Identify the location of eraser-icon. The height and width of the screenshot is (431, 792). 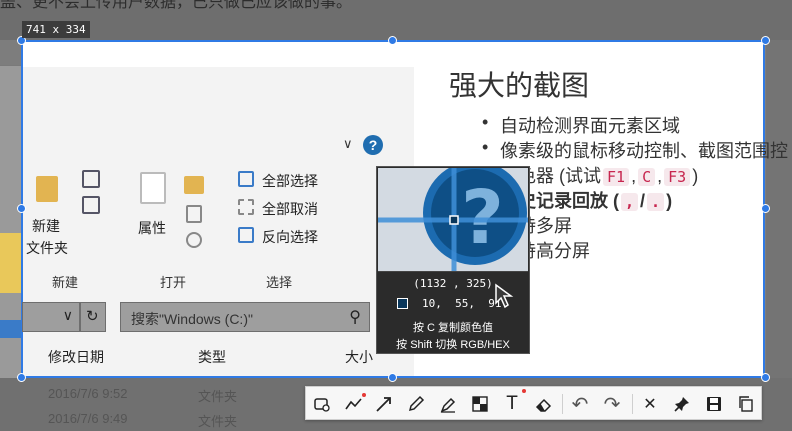
(543, 405).